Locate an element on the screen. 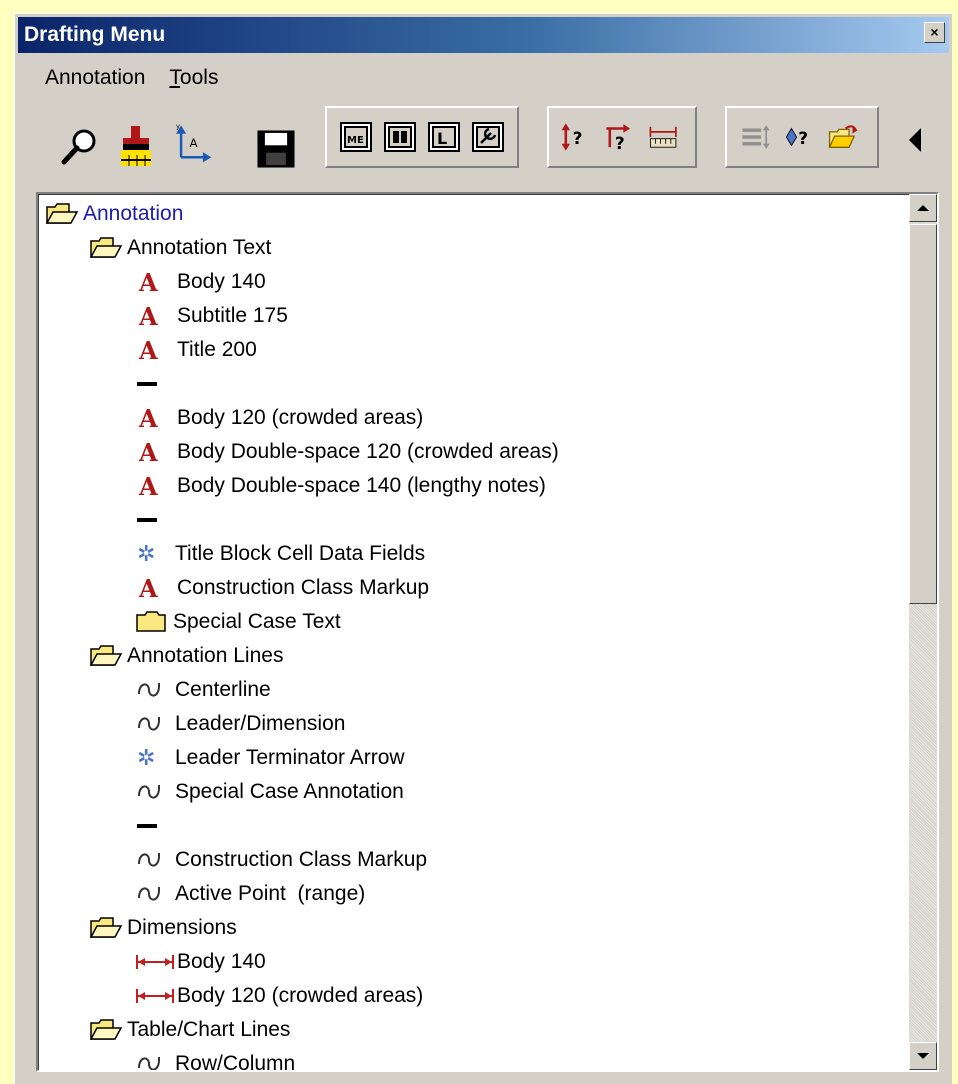 This screenshot has height=1084, width=958. tree-item-construction-class-markup-text: A Construction Class Markup is located at coordinates (282, 588).